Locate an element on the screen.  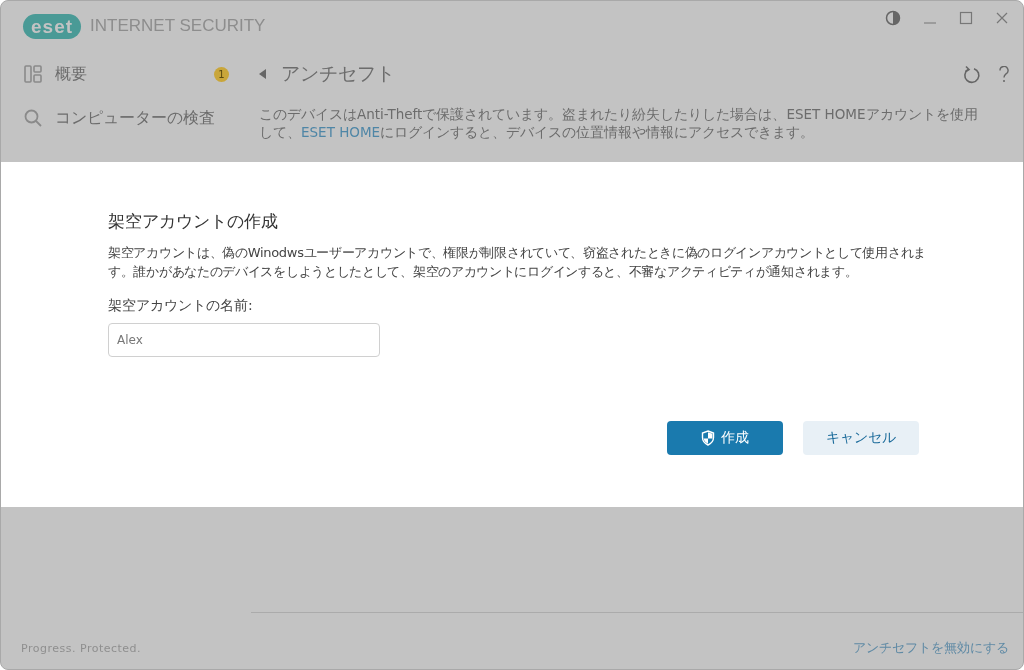
sidebar-item: コンピューターの検査 is located at coordinates (126, 118).